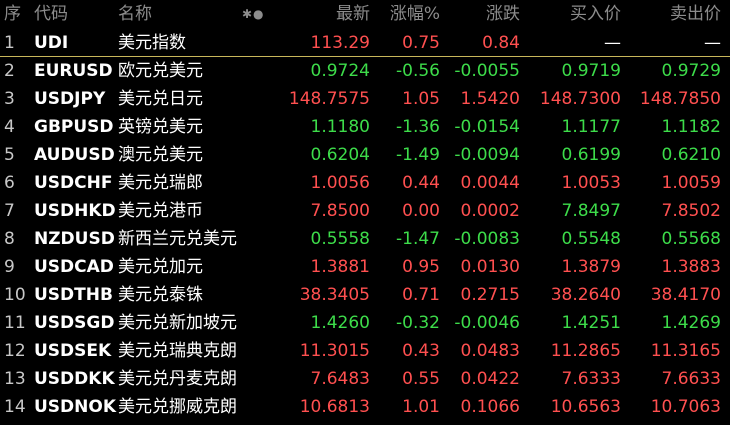 The height and width of the screenshot is (425, 730). Describe the element at coordinates (501, 43) in the screenshot. I see `row-chg: 0.84` at that location.